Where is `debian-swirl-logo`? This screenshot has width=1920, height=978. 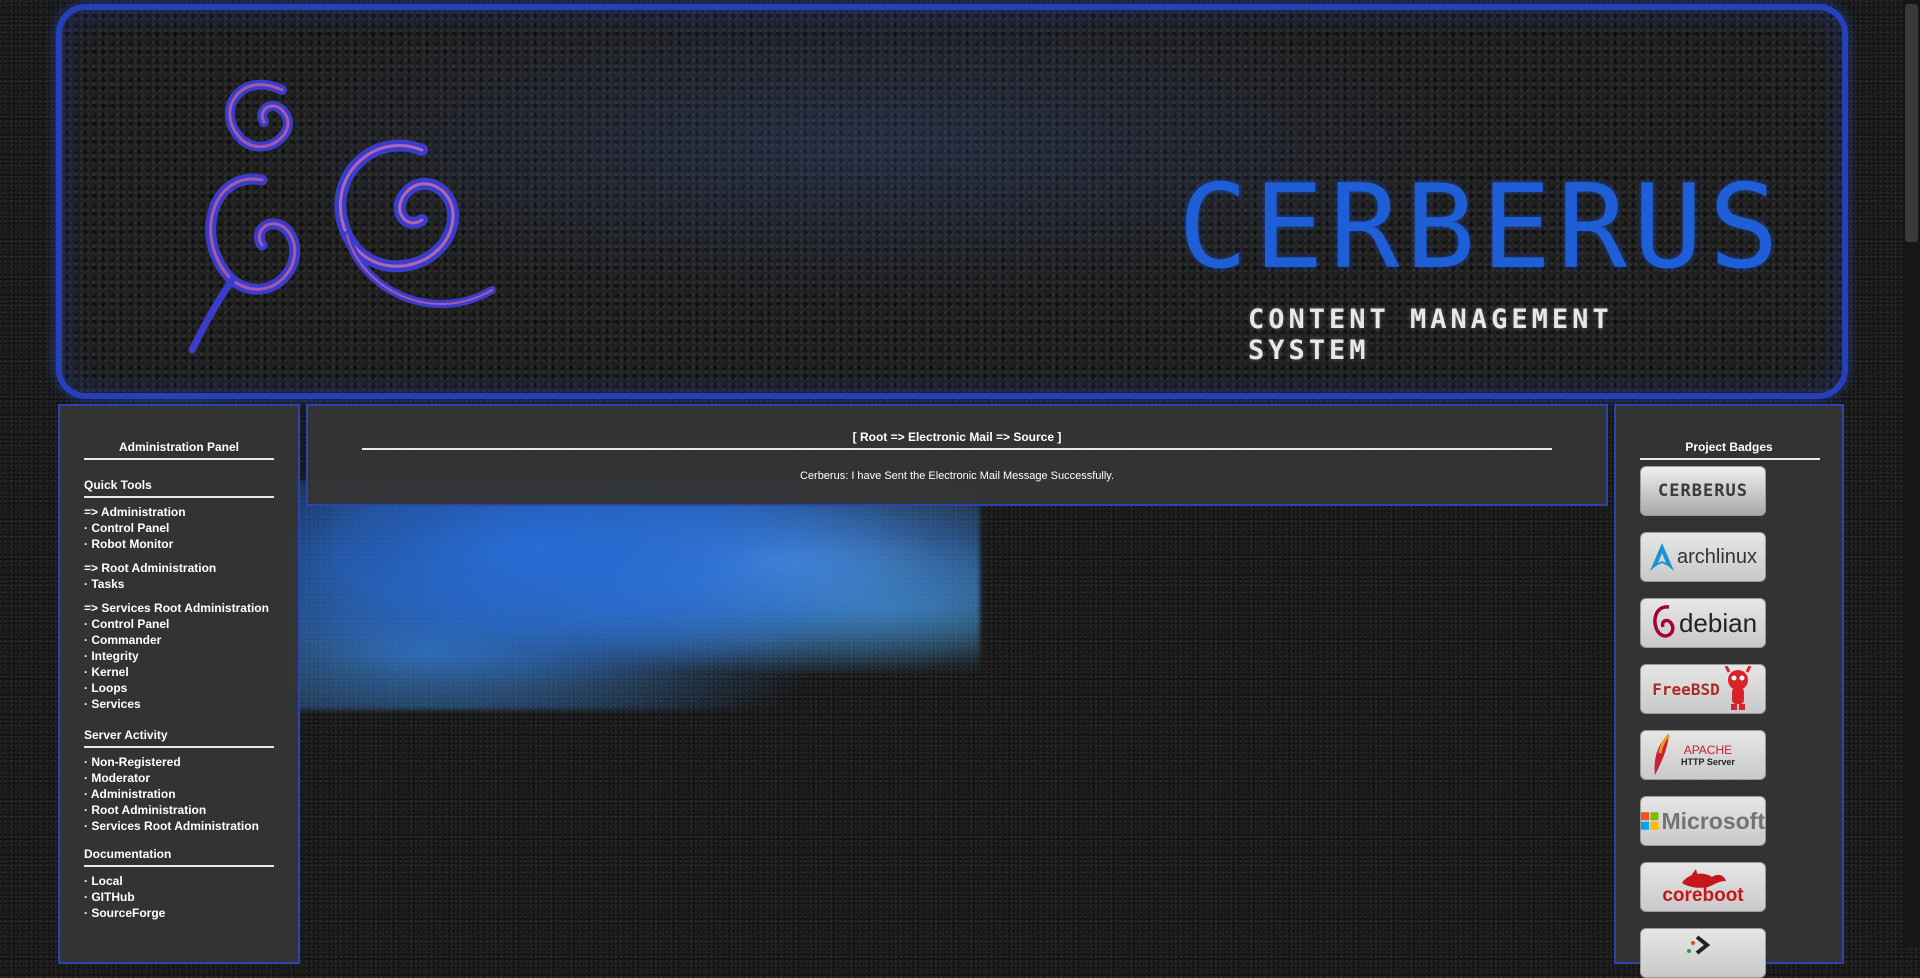 debian-swirl-logo is located at coordinates (342, 216).